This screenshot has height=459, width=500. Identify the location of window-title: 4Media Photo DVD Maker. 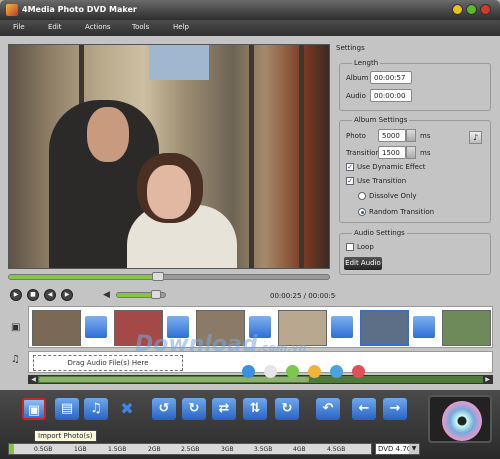
(79, 9).